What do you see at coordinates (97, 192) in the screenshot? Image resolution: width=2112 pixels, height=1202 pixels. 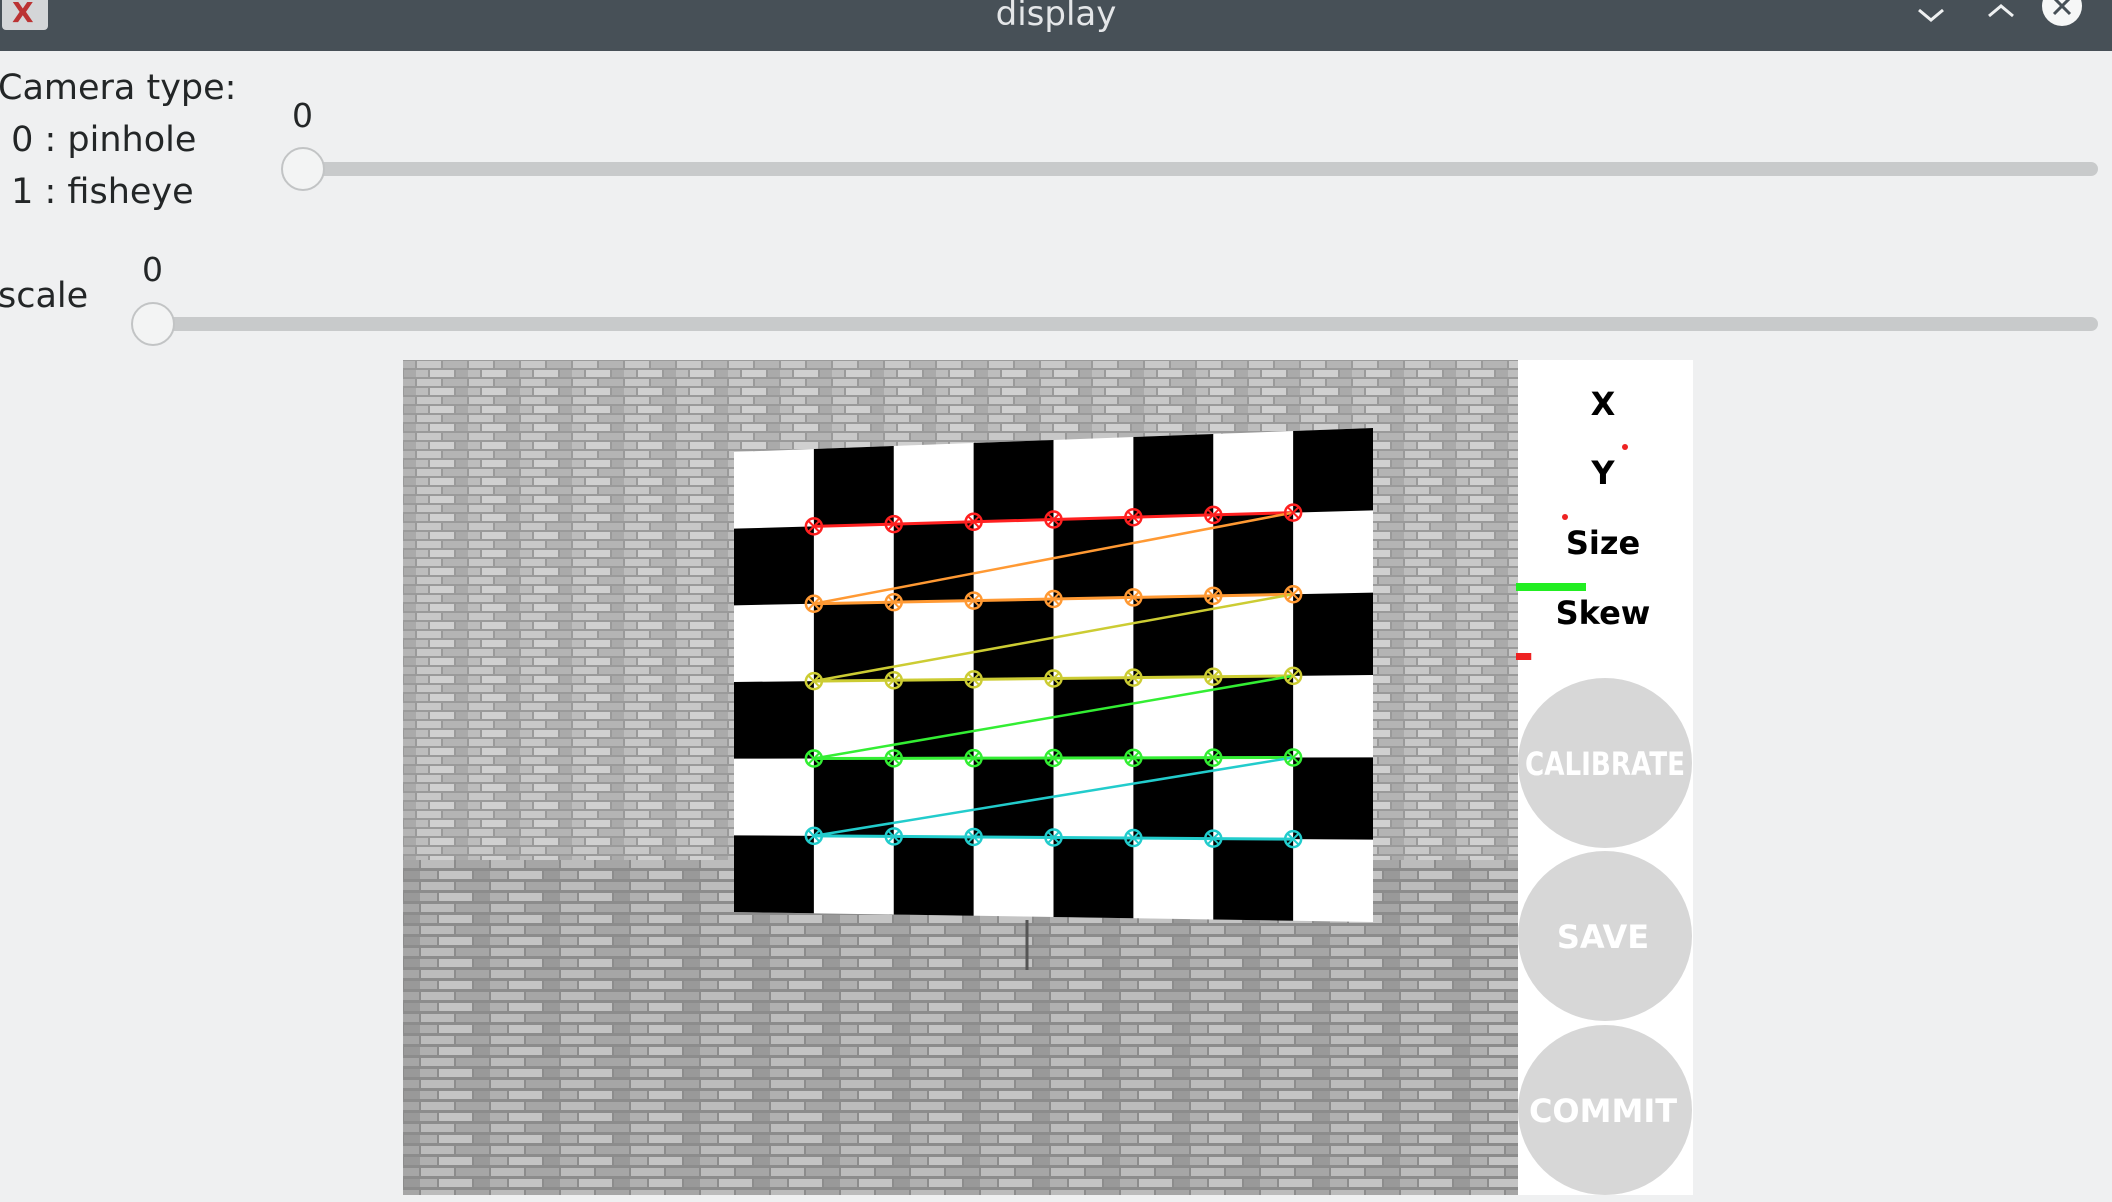 I see `camera-type-option-fisheye: 1 : fisheye` at bounding box center [97, 192].